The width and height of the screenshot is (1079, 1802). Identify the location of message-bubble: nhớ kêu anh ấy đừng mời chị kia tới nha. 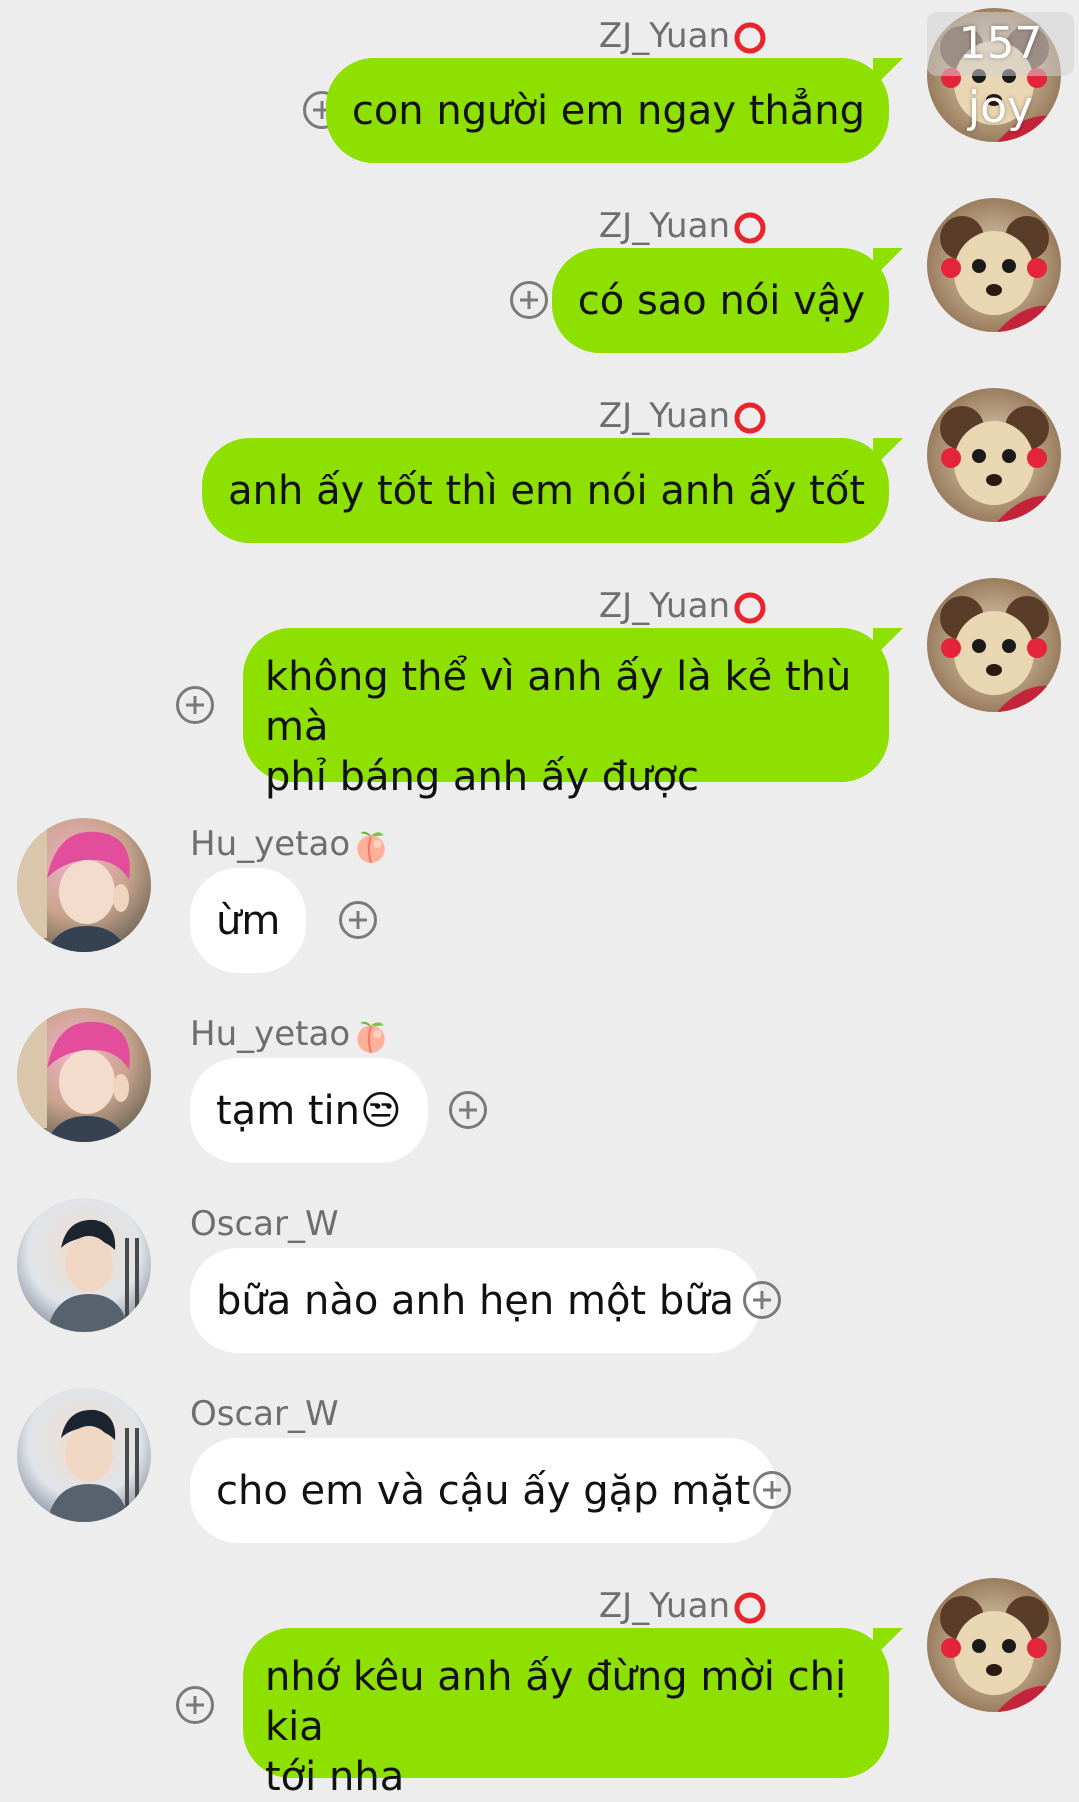
(566, 1714).